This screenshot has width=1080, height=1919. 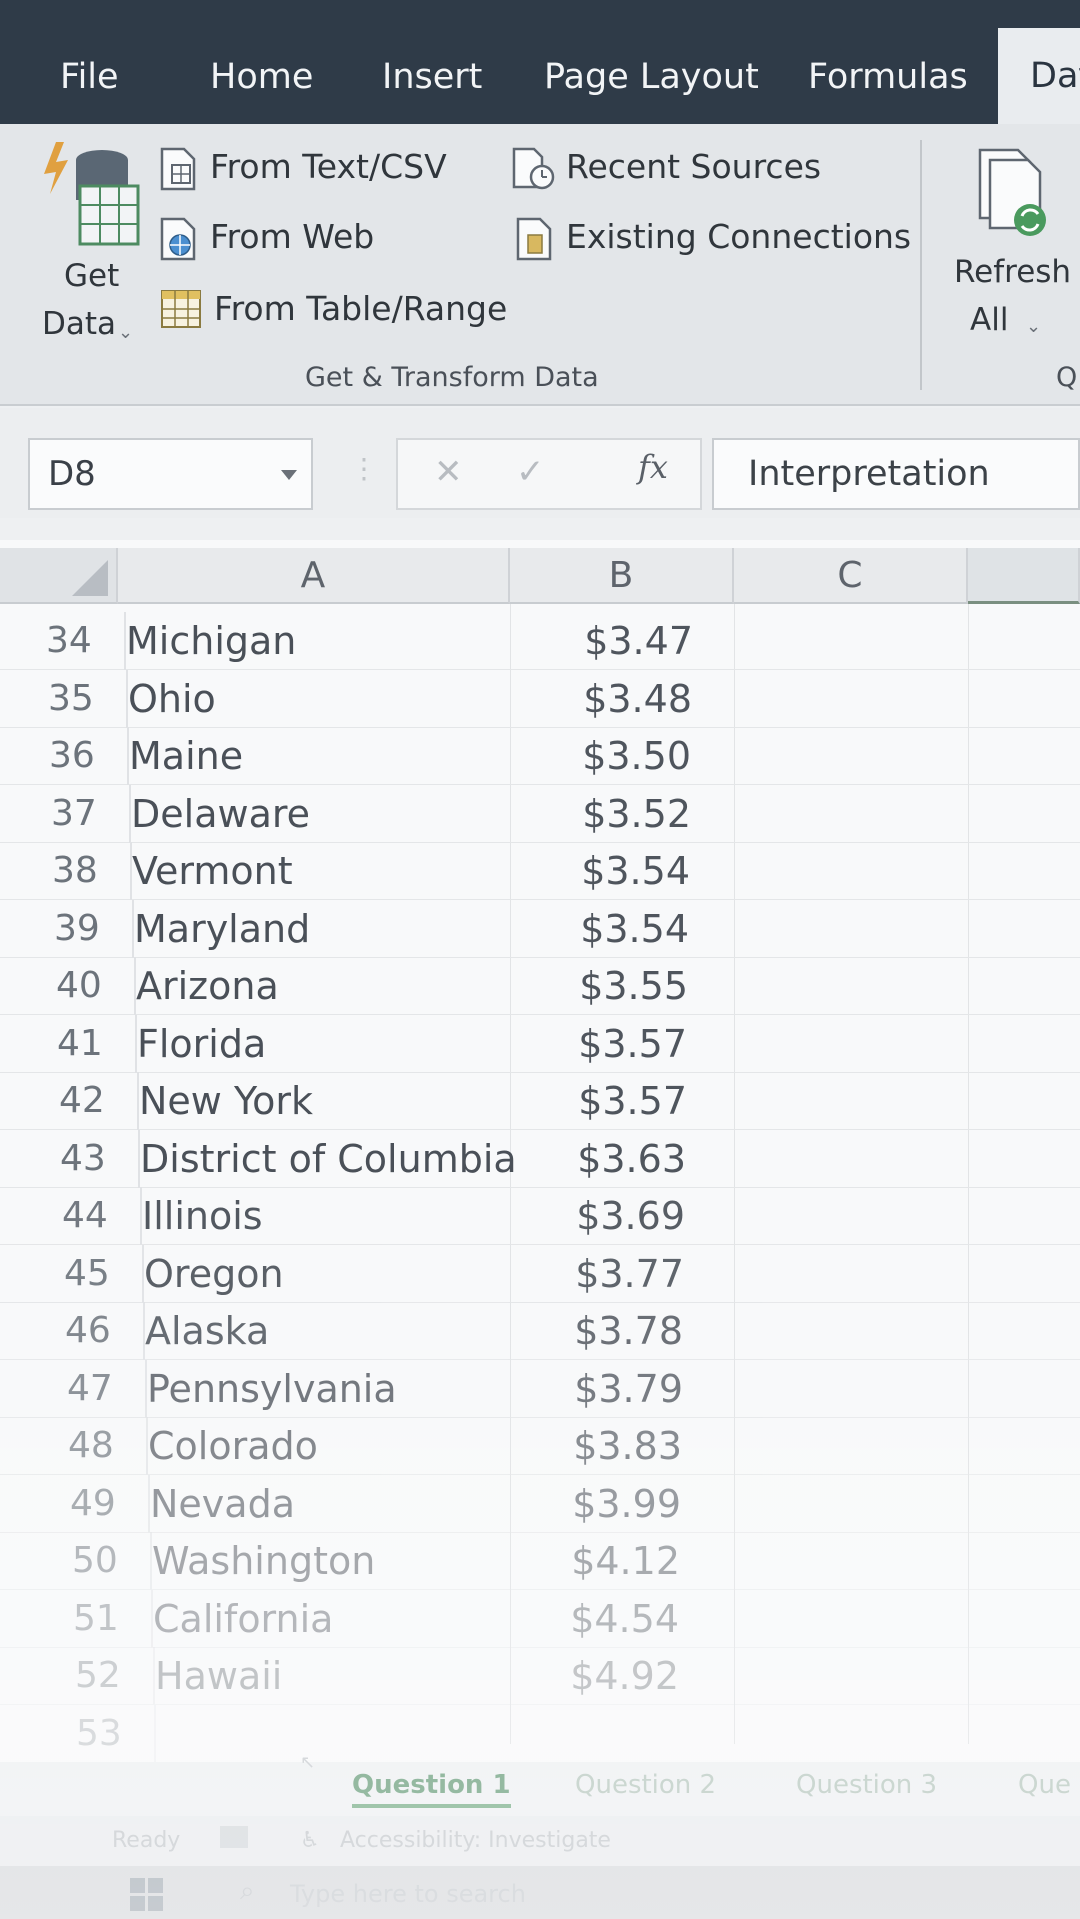 What do you see at coordinates (86, 814) in the screenshot?
I see `row-number: 37` at bounding box center [86, 814].